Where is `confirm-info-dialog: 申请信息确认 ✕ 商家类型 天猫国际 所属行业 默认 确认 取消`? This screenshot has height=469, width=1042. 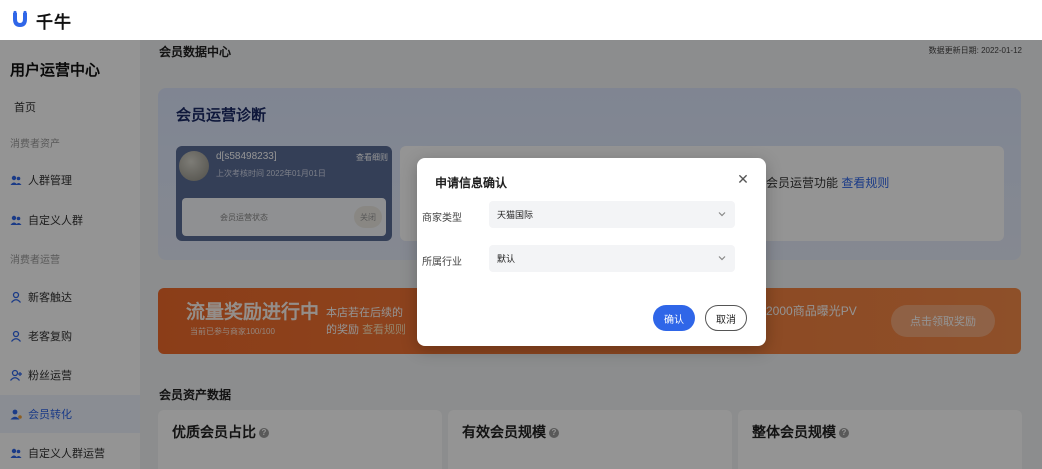 confirm-info-dialog: 申请信息确认 ✕ 商家类型 天猫国际 所属行业 默认 确认 取消 is located at coordinates (591, 252).